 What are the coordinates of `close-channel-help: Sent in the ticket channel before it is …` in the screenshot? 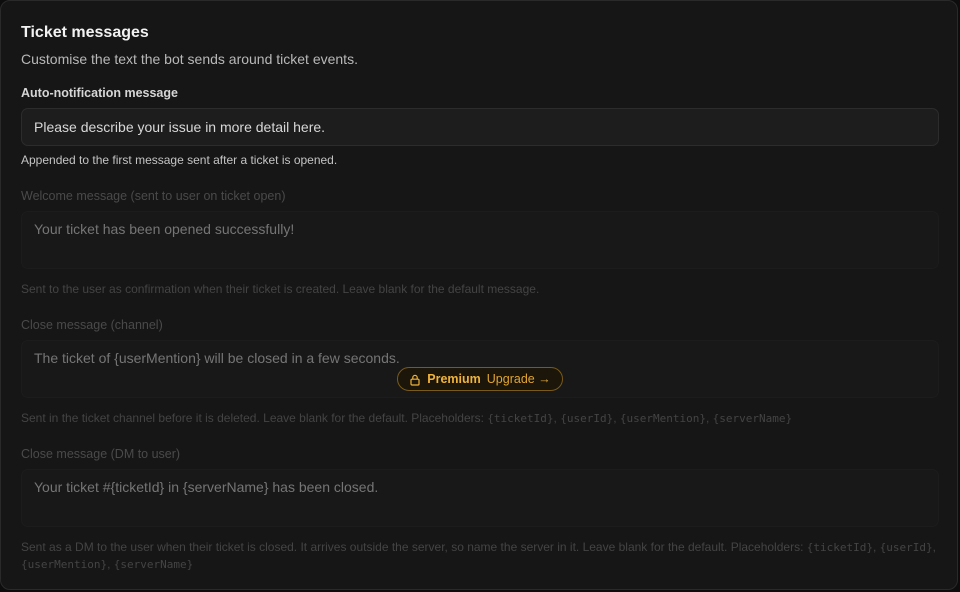 It's located at (407, 418).